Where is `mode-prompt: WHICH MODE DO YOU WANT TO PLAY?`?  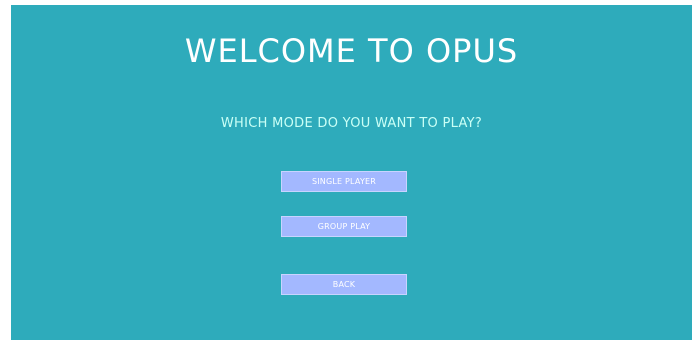 mode-prompt: WHICH MODE DO YOU WANT TO PLAY? is located at coordinates (351, 123).